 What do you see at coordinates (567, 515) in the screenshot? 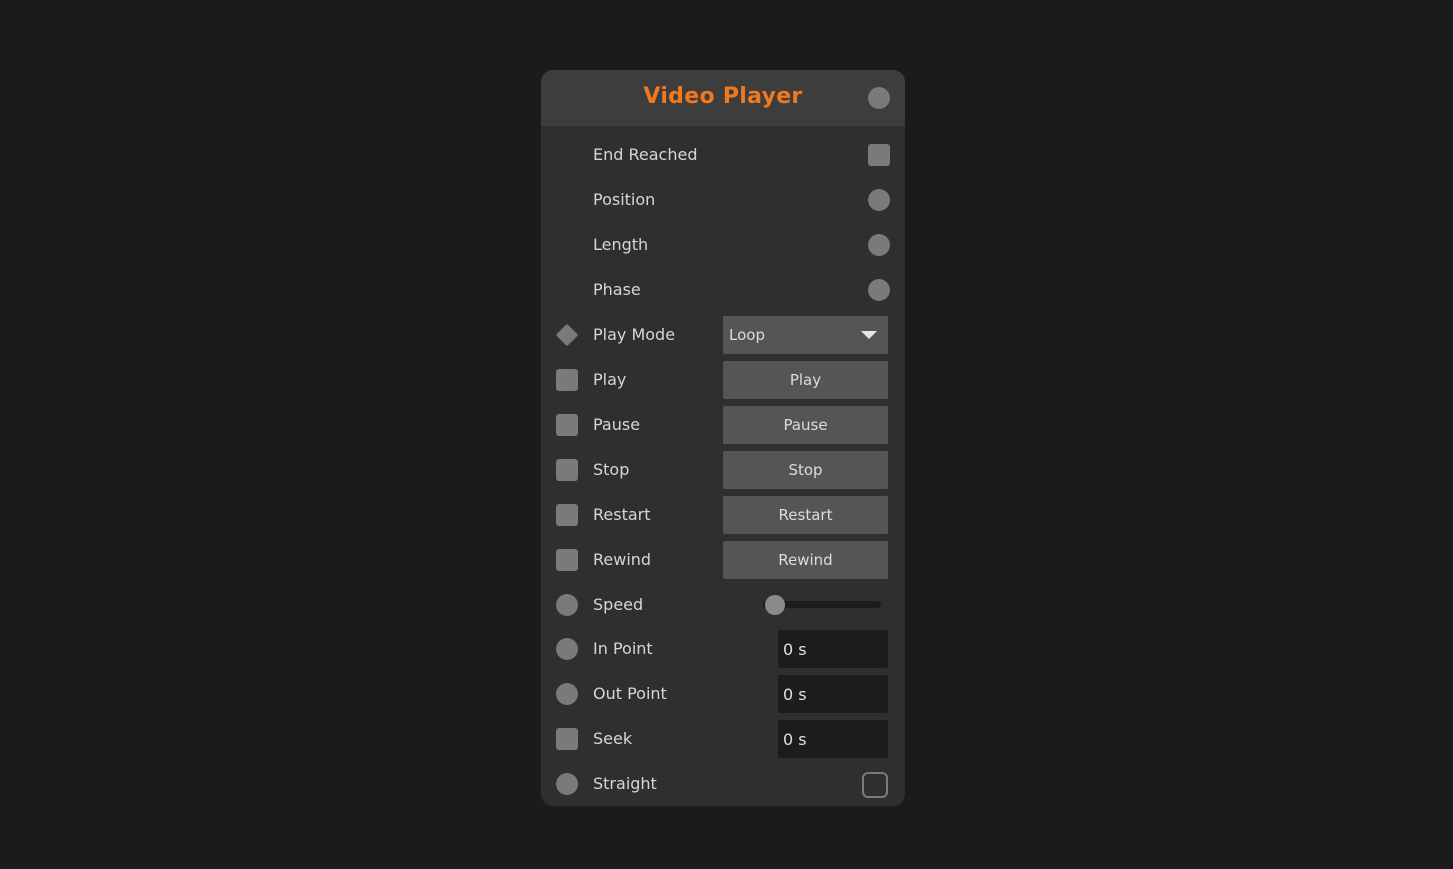
I see `restart-input-port-icon` at bounding box center [567, 515].